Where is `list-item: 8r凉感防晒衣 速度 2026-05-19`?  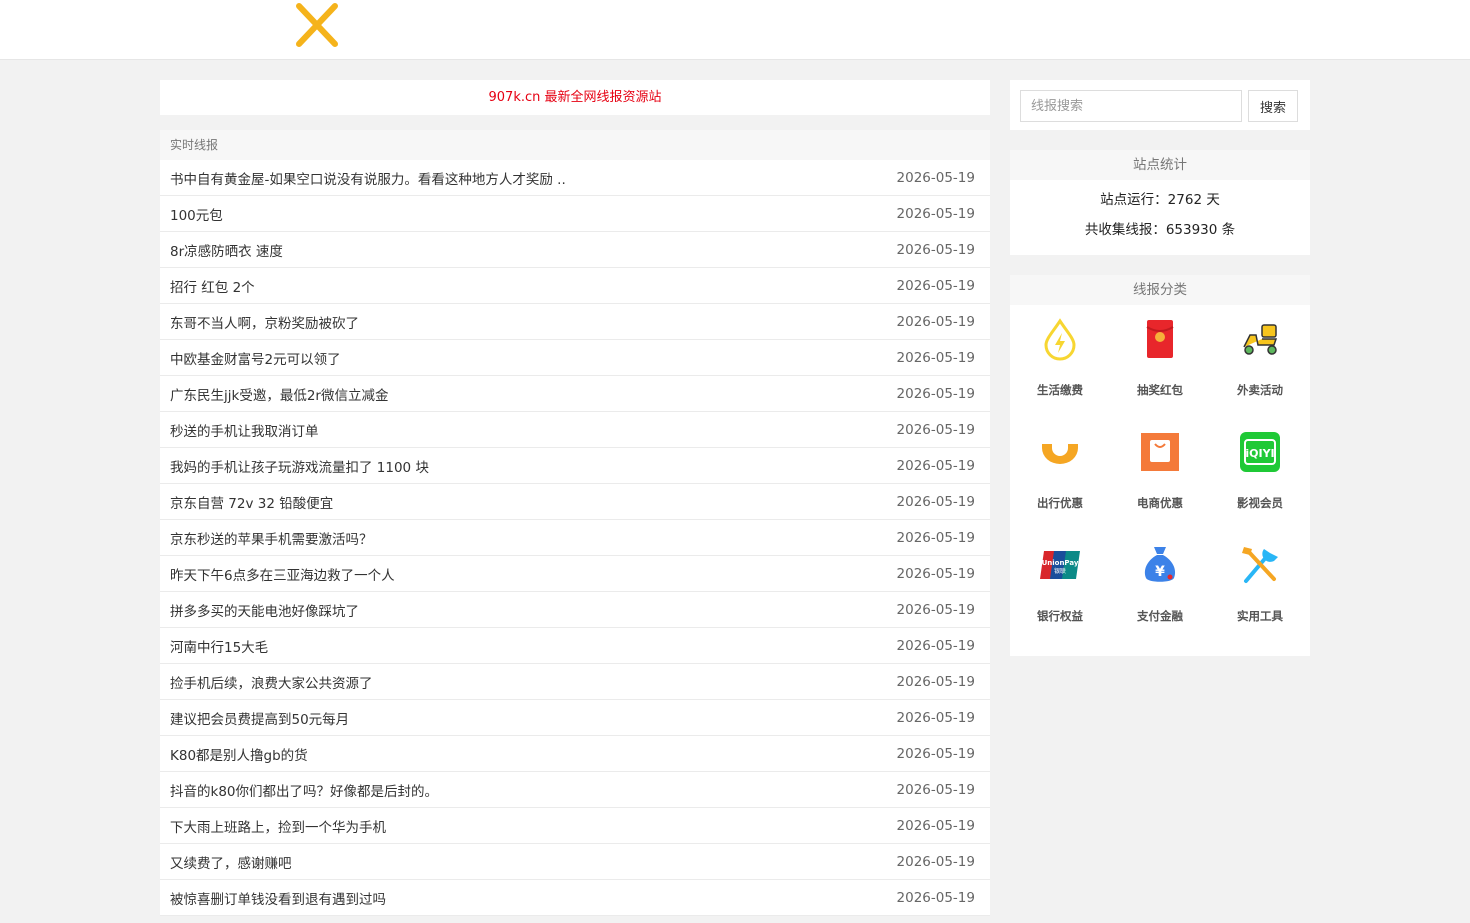
list-item: 8r凉感防晒衣 速度 2026-05-19 is located at coordinates (575, 250).